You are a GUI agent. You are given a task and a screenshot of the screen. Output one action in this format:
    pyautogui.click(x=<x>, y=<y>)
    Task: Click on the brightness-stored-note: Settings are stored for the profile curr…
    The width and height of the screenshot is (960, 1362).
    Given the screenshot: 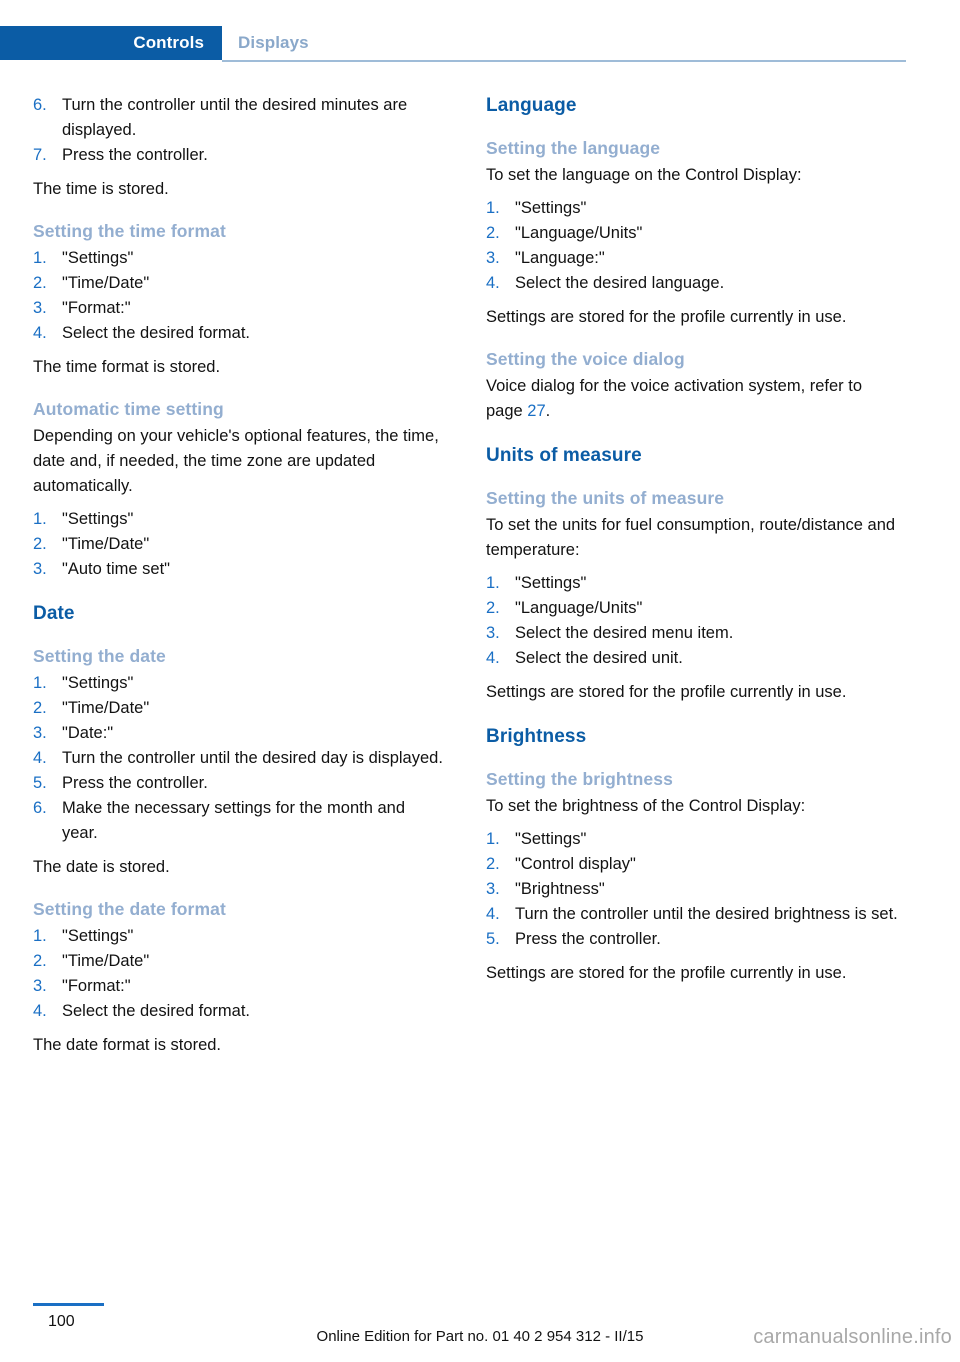 What is the action you would take?
    pyautogui.click(x=666, y=973)
    